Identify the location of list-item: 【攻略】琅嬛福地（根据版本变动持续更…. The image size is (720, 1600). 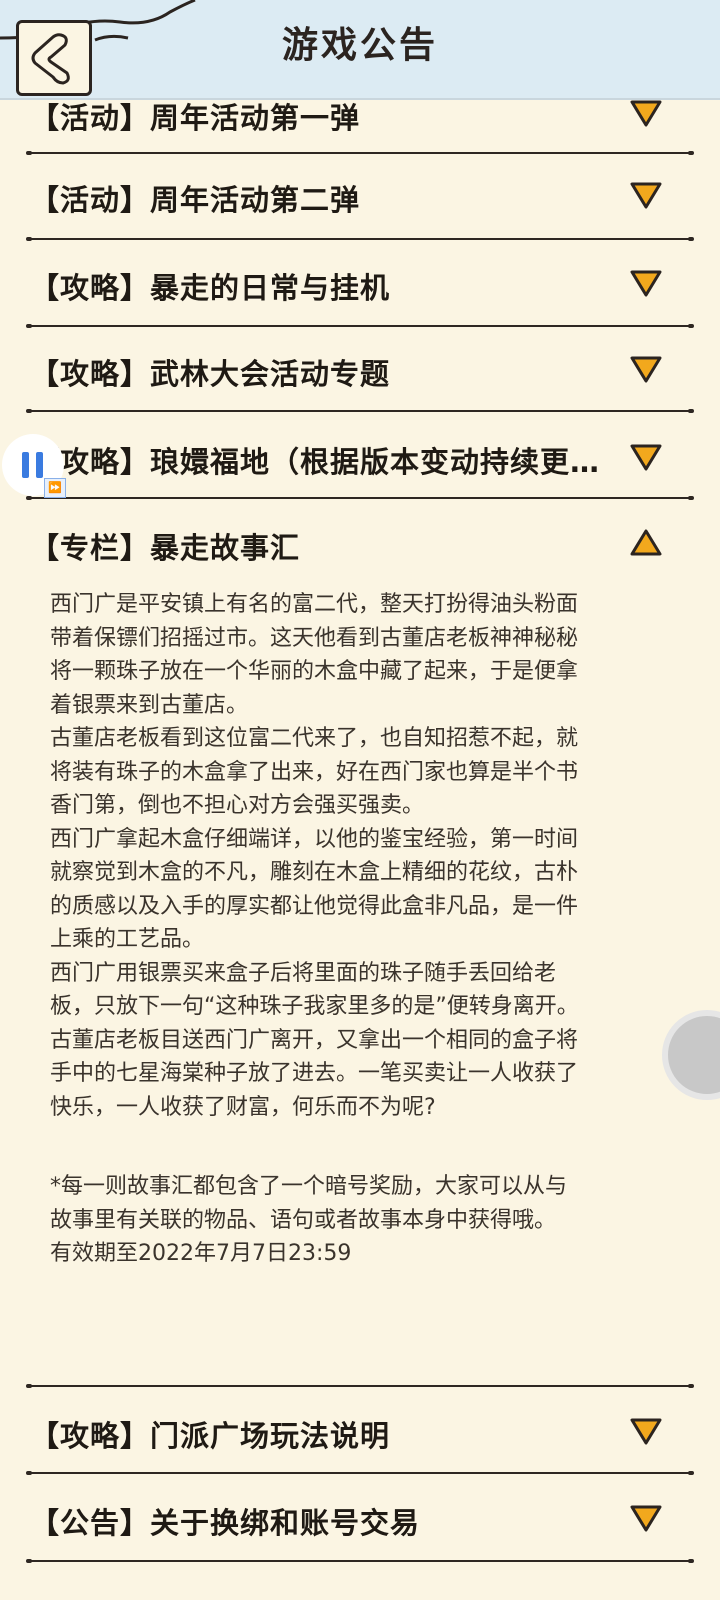
(360, 460).